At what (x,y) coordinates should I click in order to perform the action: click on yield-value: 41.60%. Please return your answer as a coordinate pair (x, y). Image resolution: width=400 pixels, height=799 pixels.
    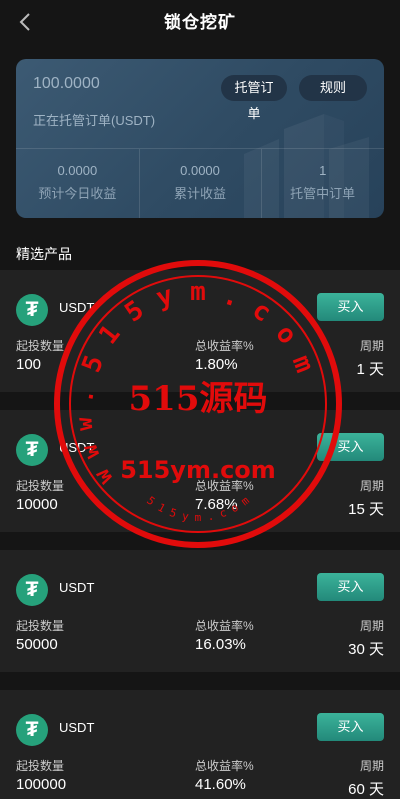
    Looking at the image, I should click on (220, 784).